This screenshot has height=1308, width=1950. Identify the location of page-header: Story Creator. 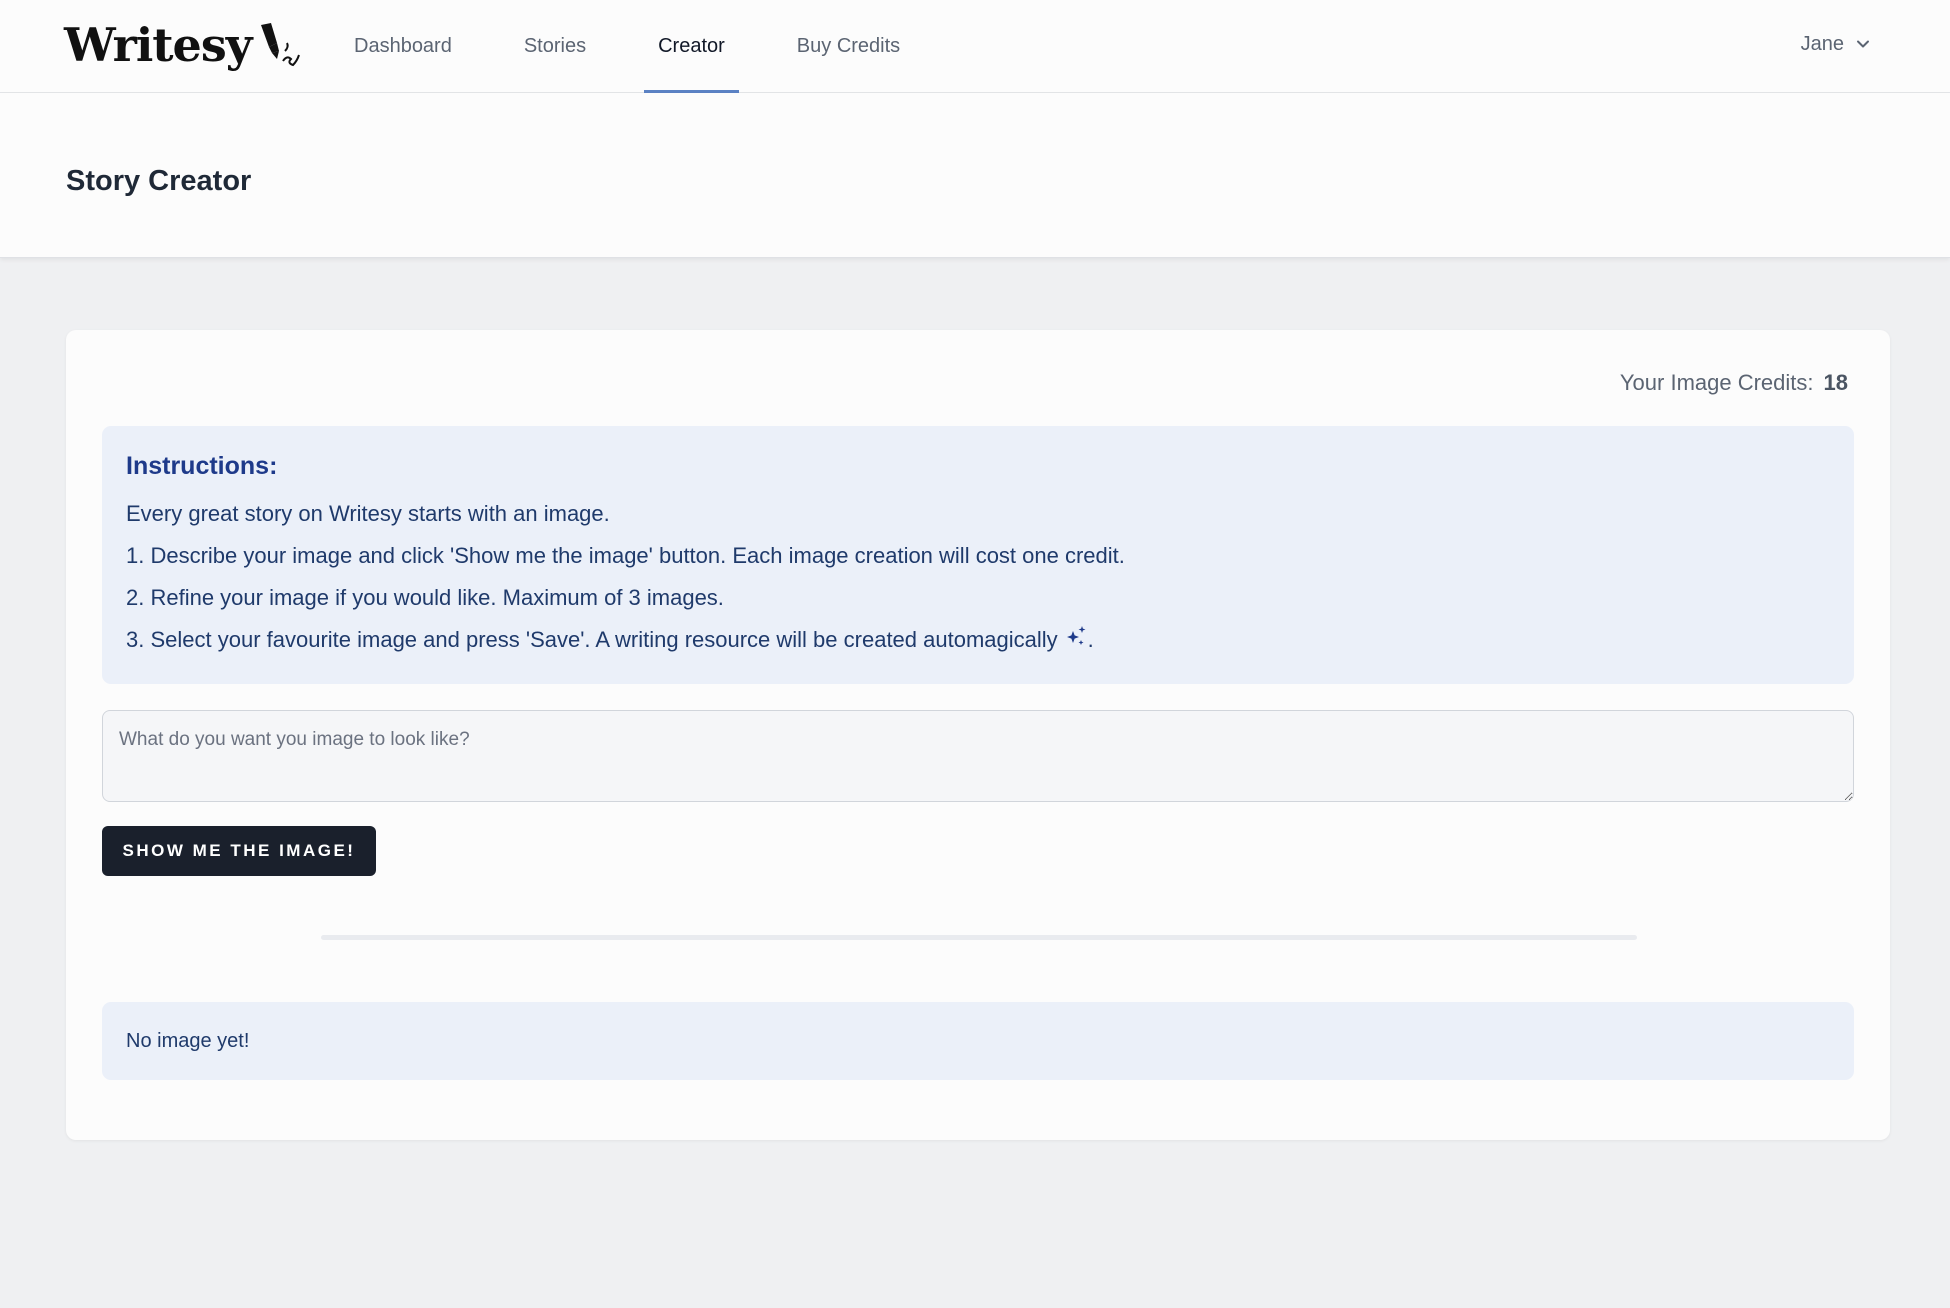
(975, 175).